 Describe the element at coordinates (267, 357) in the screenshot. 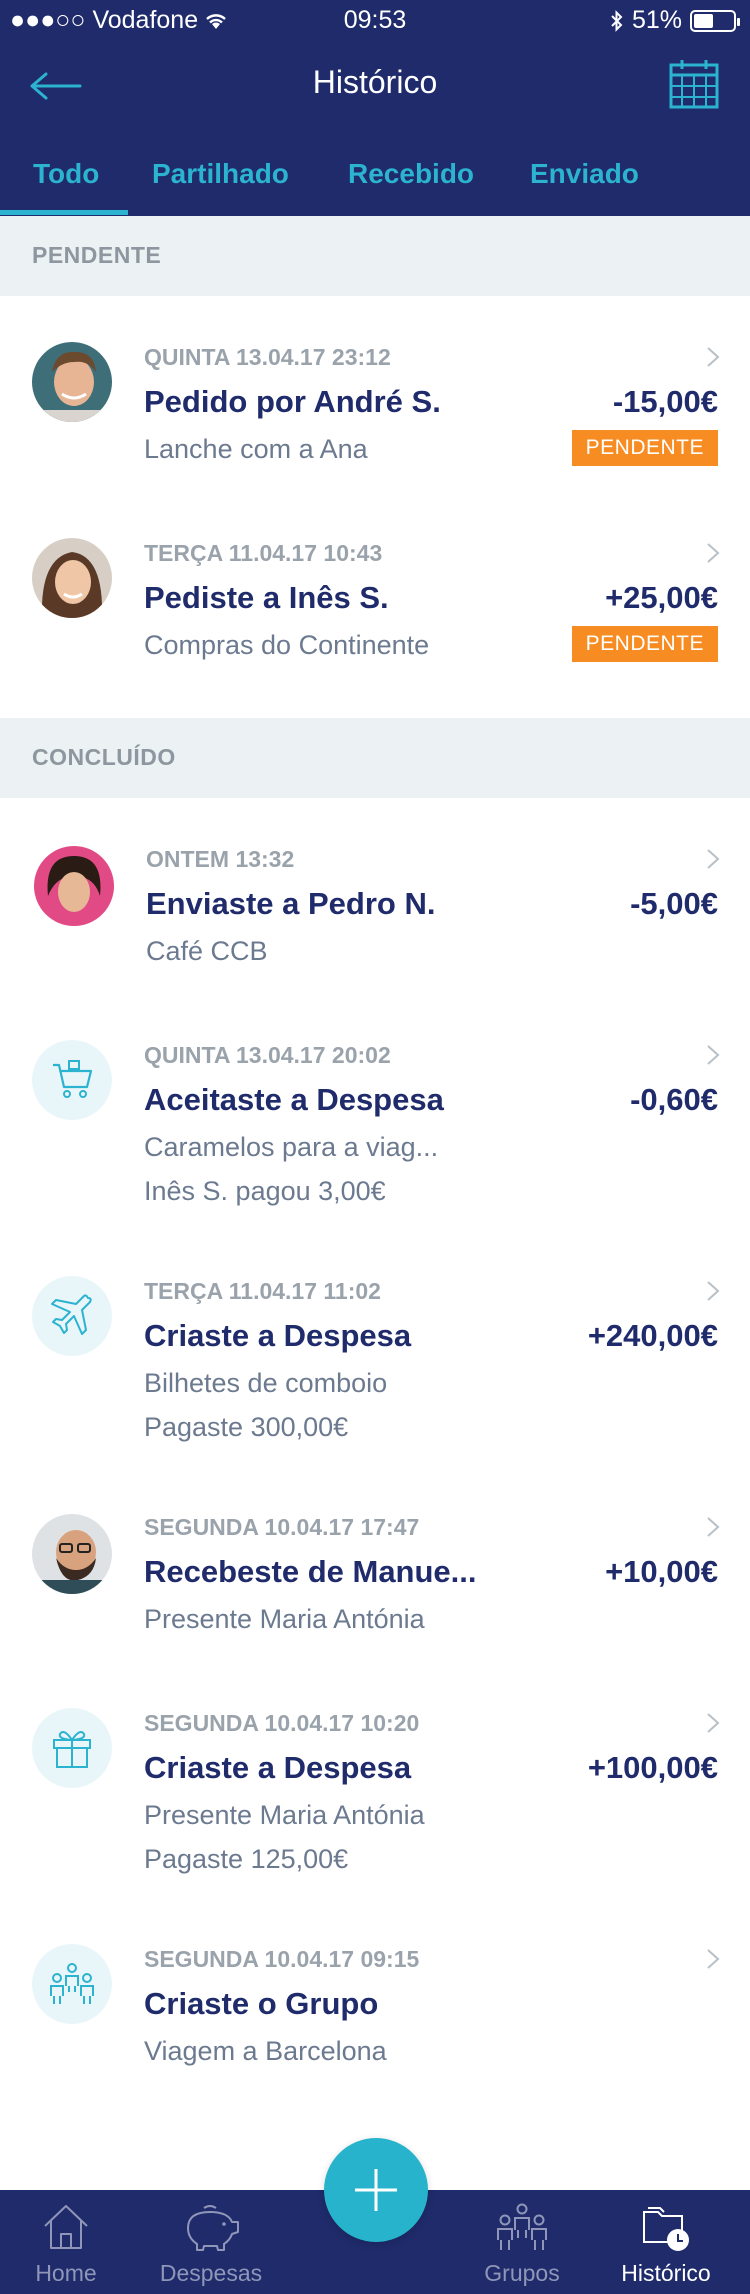

I see `item-date: QUINTA 13.04.17 23:12` at that location.